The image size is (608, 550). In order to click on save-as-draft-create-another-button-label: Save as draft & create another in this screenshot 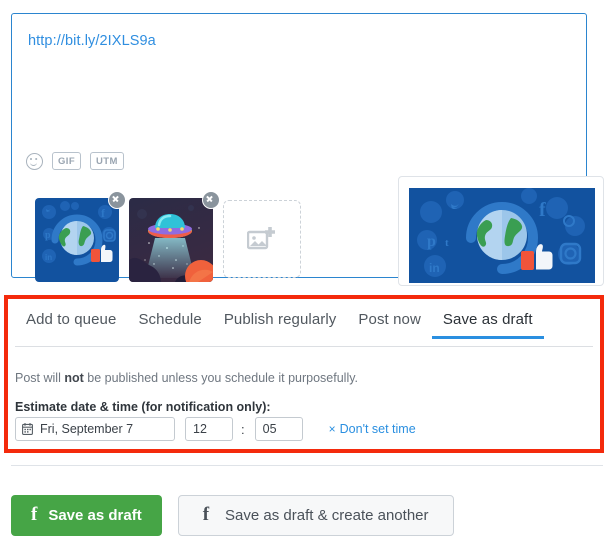, I will do `click(327, 515)`.